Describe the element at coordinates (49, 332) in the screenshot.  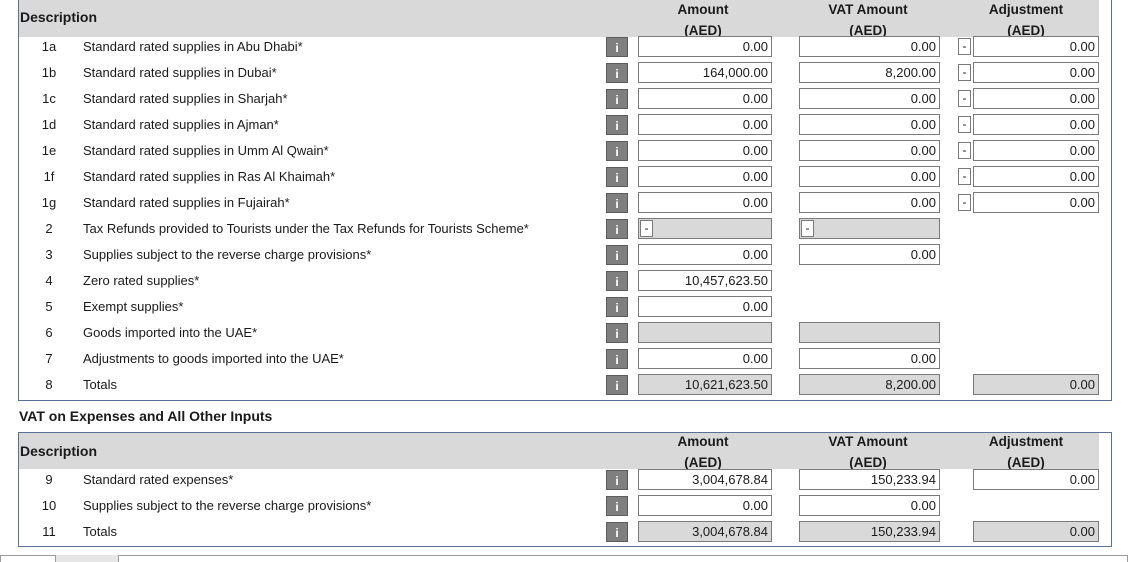
I see `row-number: 6` at that location.